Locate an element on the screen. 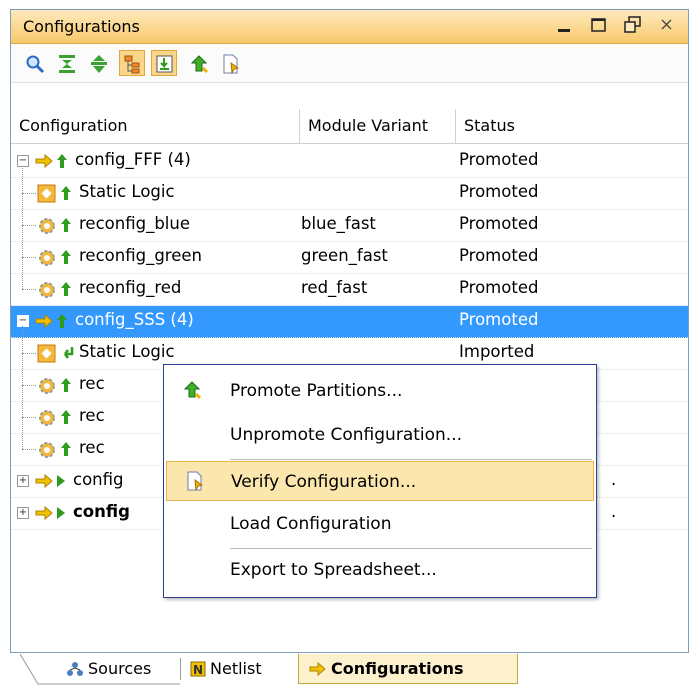  maximize-icon is located at coordinates (599, 25).